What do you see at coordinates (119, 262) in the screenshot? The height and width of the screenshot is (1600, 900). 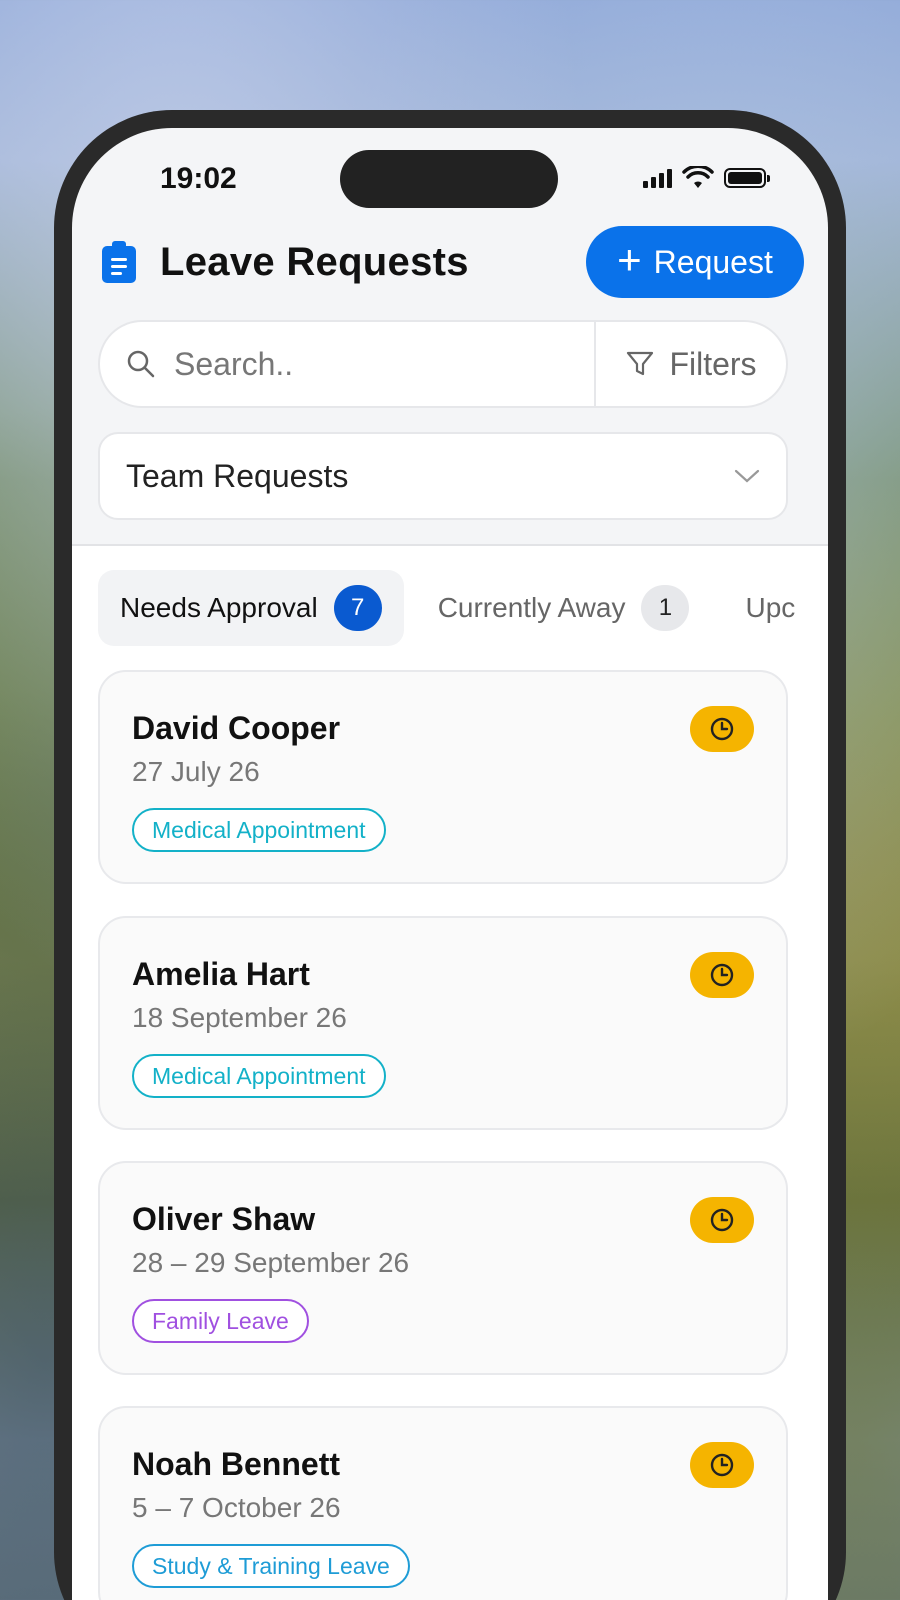 I see `clipboard-icon` at bounding box center [119, 262].